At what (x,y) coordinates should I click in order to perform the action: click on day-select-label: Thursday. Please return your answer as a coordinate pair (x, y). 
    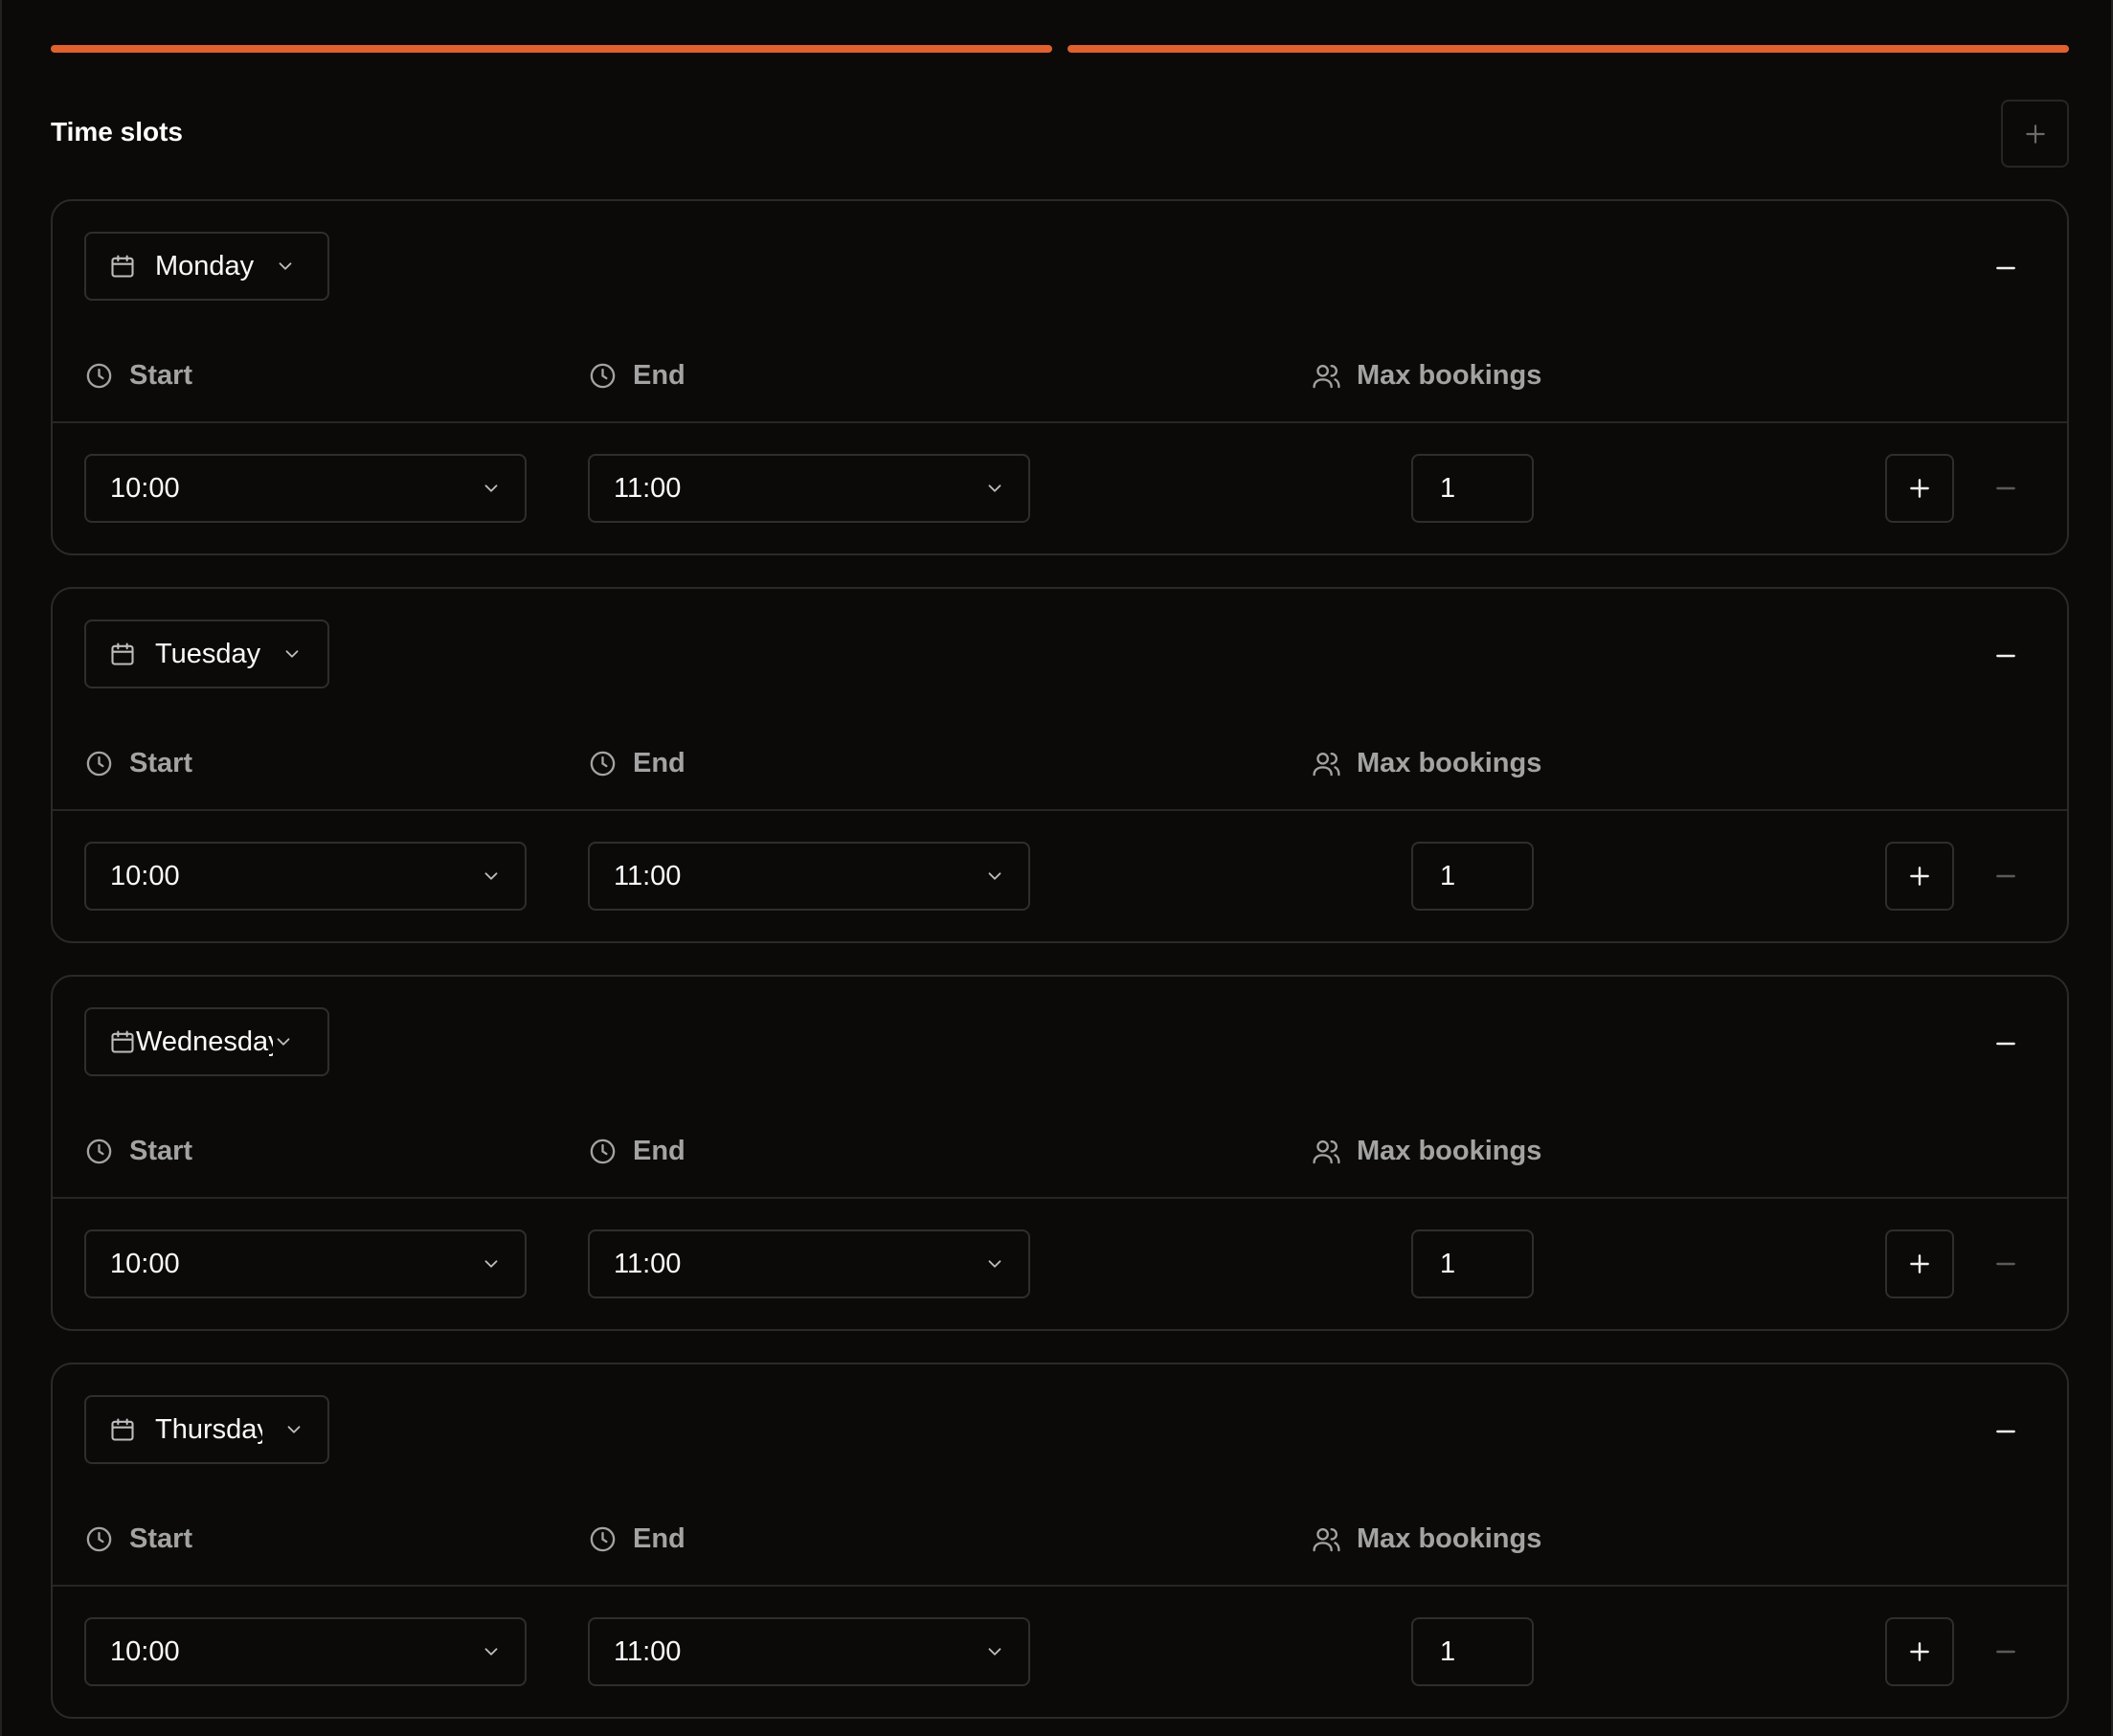
    Looking at the image, I should click on (208, 1429).